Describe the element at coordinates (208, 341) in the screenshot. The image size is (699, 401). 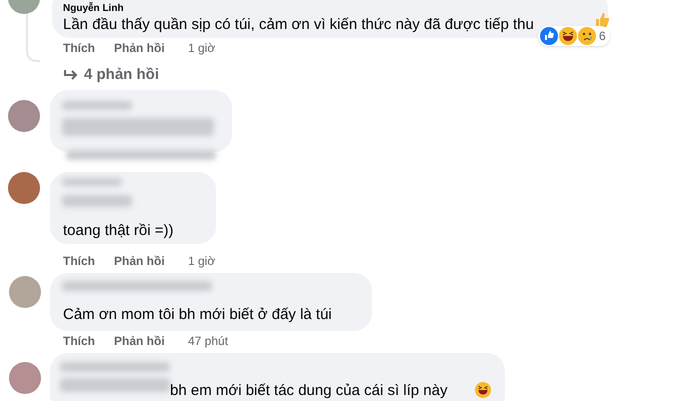
I see `comment-time: 47 phút` at that location.